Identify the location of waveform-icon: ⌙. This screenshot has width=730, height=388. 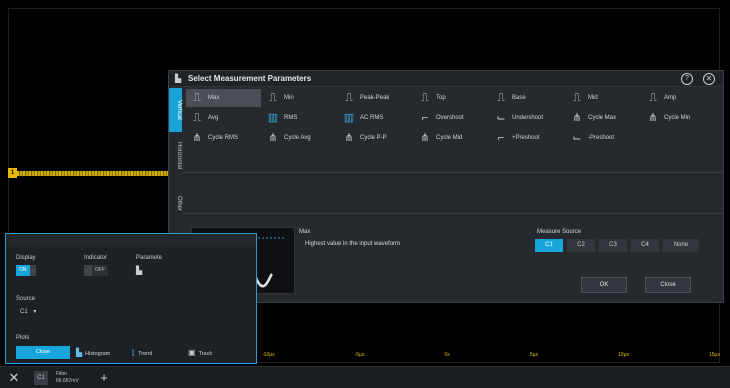
(501, 118).